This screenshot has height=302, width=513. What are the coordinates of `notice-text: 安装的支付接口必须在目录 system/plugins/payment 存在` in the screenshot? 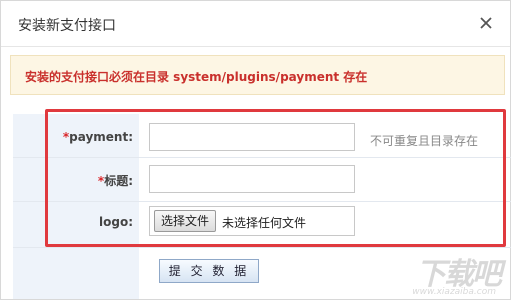 It's located at (196, 77).